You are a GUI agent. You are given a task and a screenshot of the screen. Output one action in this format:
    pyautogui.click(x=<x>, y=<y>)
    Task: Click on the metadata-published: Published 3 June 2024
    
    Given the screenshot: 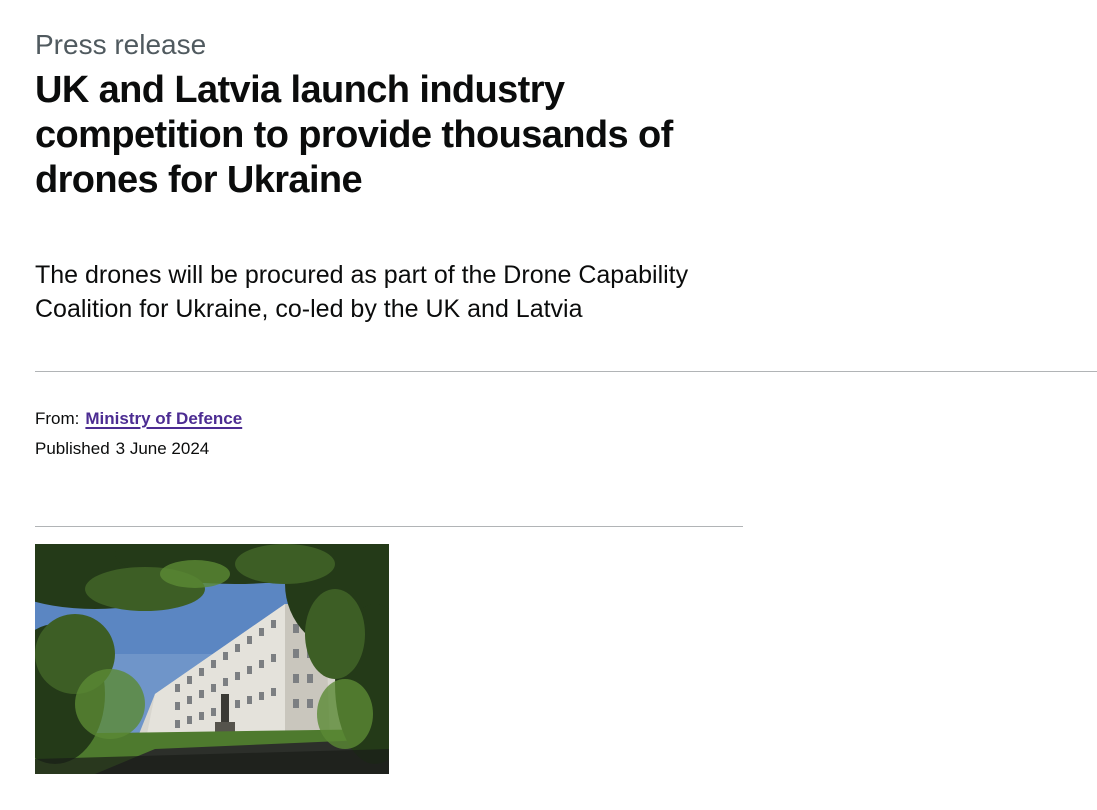 What is the action you would take?
    pyautogui.click(x=122, y=449)
    